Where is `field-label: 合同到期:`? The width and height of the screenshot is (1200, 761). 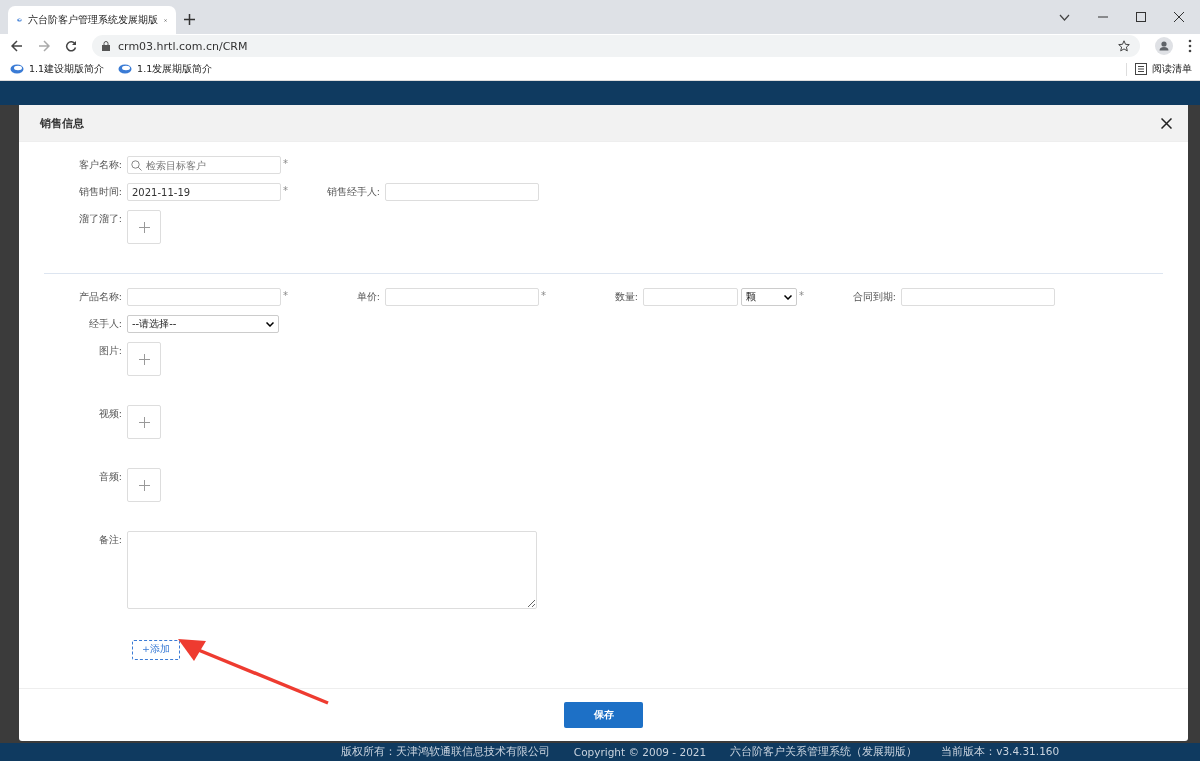 field-label: 合同到期: is located at coordinates (874, 297).